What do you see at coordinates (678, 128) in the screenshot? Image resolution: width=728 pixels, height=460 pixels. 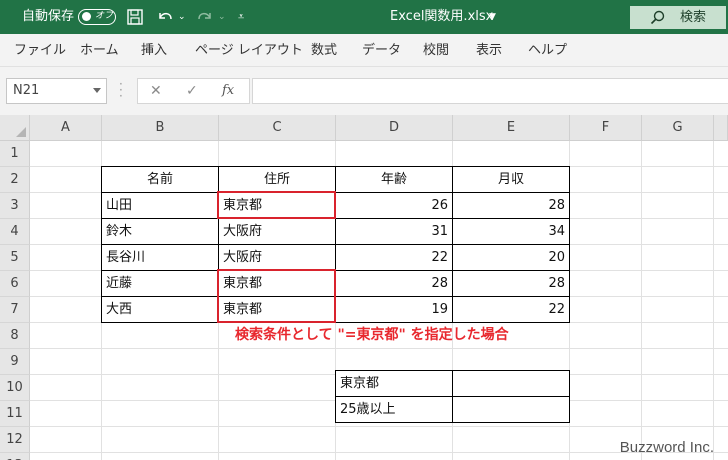 I see `column-header: G` at bounding box center [678, 128].